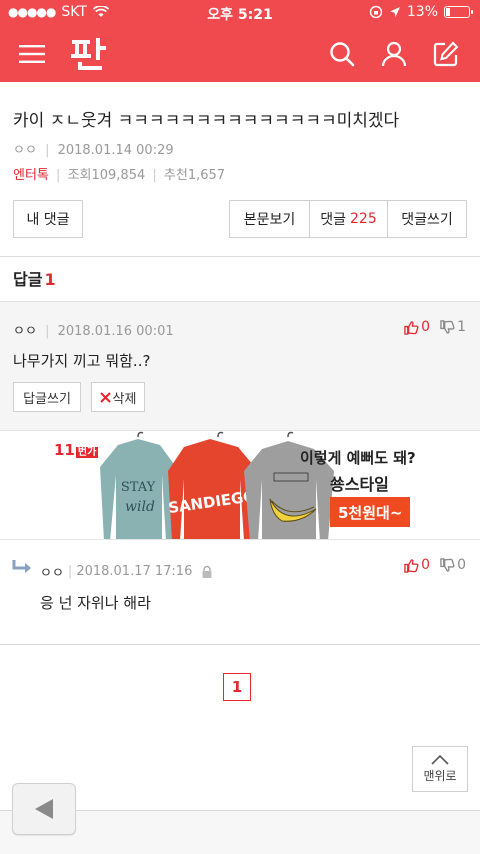  I want to click on scroll-to-top-label: 맨위로, so click(440, 775).